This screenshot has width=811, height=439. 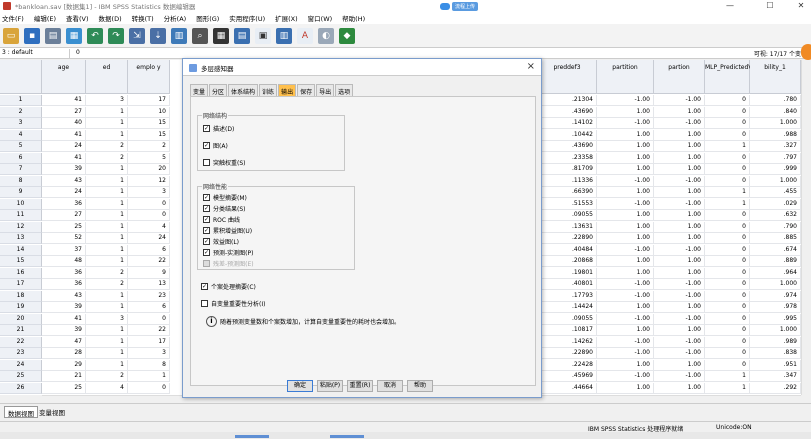 I want to click on dialog-tab-1: 分区, so click(x=218, y=90).